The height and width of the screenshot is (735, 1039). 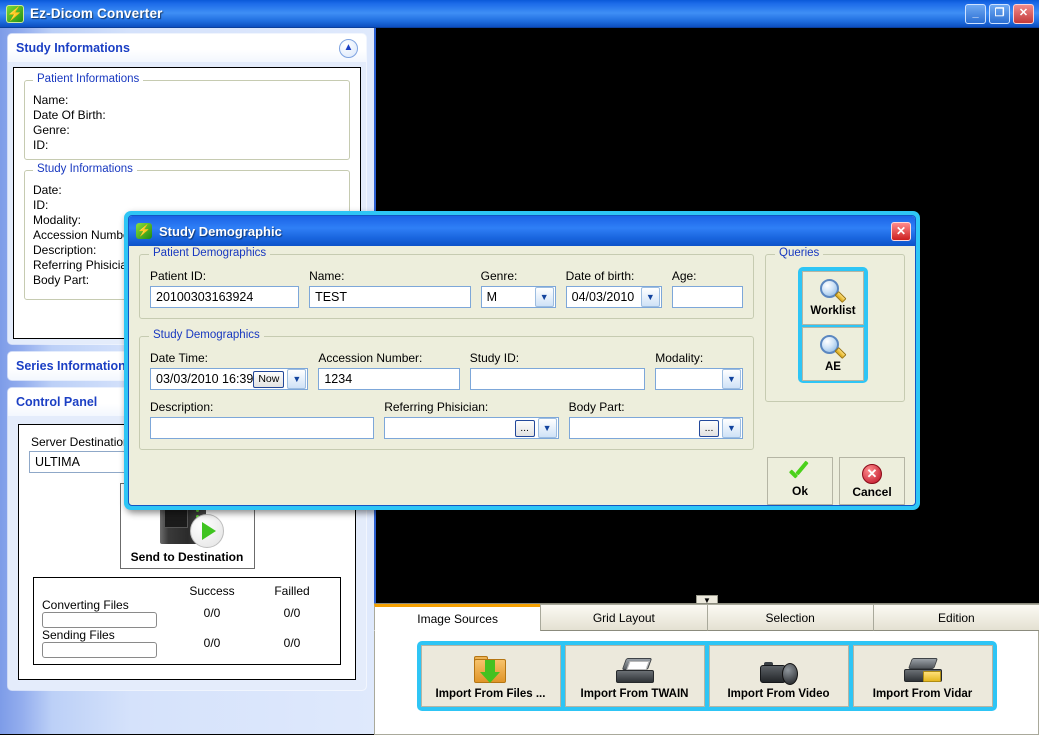 I want to click on referring-phisician-label: Referring Phisician:, so click(x=436, y=407).